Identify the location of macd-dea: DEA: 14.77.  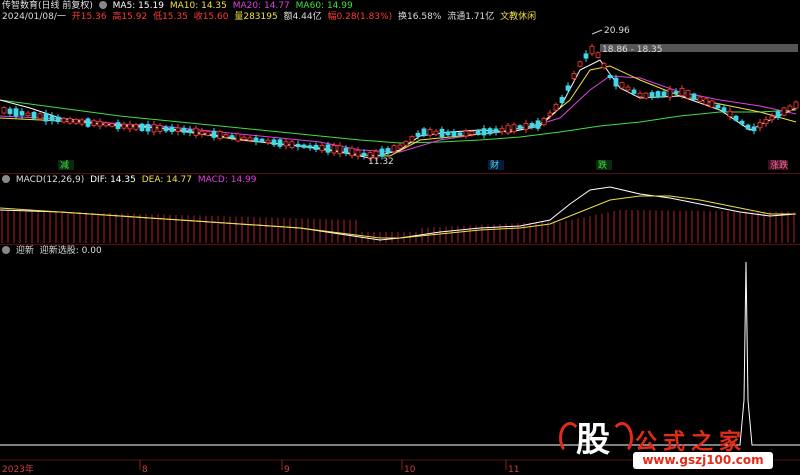
(166, 180).